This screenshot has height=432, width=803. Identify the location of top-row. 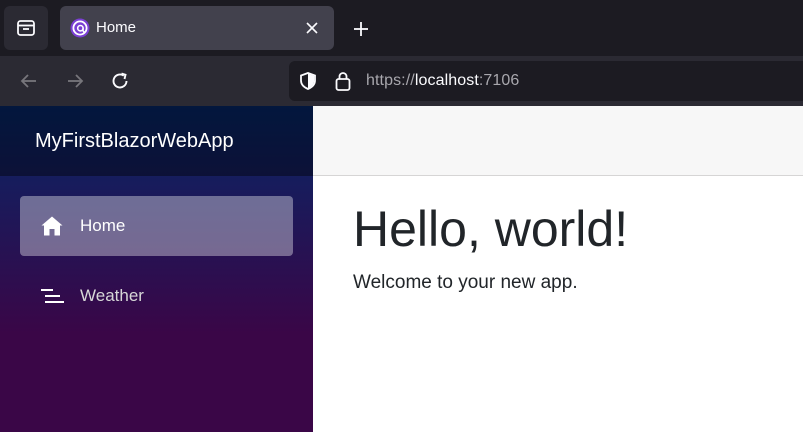
(558, 141).